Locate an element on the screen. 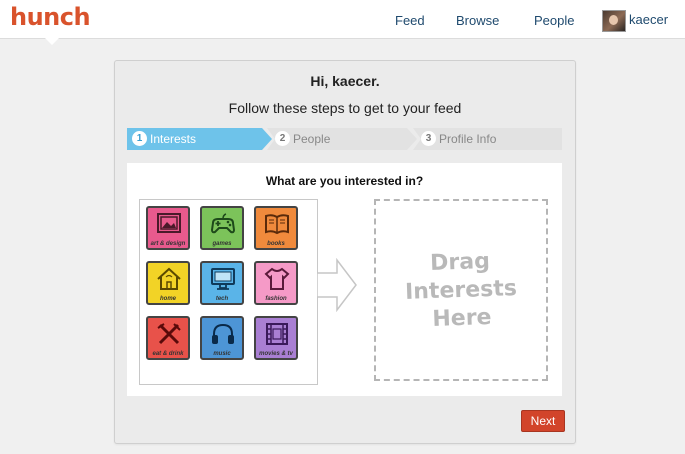 This screenshot has width=685, height=454. step-people: 2 People is located at coordinates (342, 139).